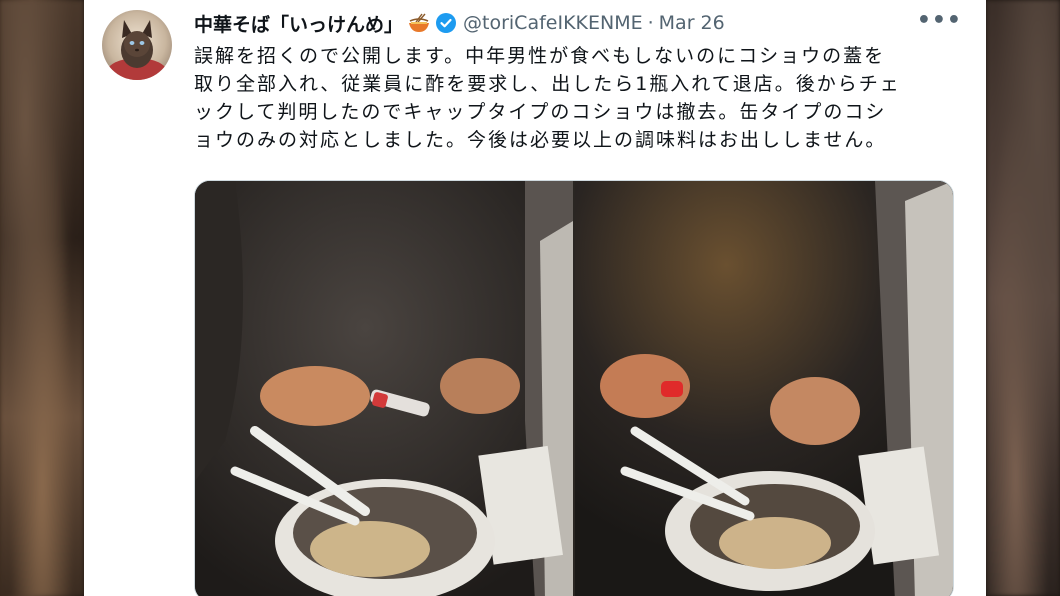  I want to click on avatar, so click(137, 45).